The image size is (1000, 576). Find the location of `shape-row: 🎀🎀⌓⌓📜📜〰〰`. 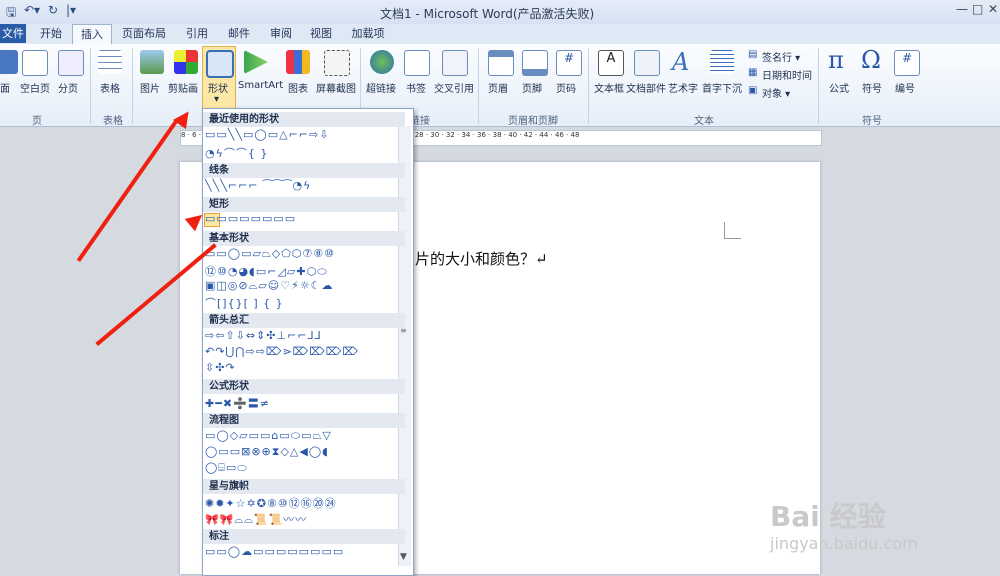

shape-row: 🎀🎀⌓⌓📜📜〰〰 is located at coordinates (256, 519).